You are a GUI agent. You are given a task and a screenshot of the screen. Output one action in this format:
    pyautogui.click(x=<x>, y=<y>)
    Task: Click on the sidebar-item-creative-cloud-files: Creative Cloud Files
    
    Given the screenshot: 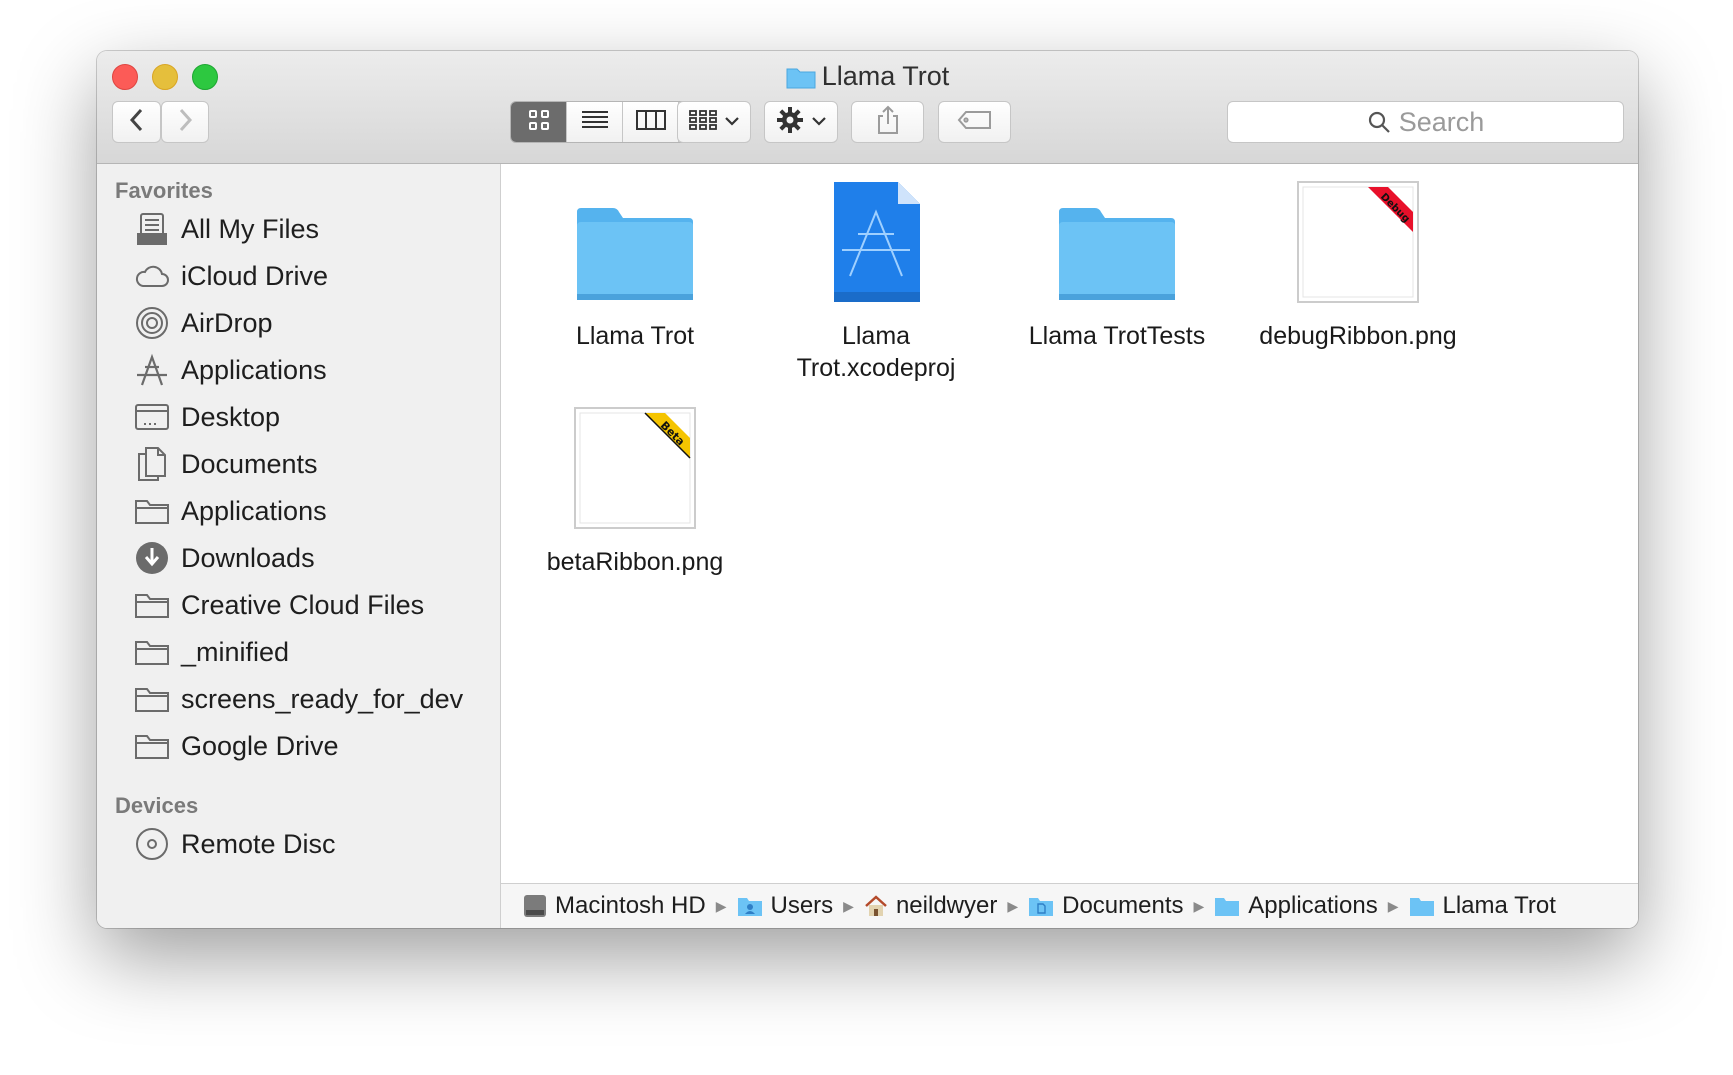 What is the action you would take?
    pyautogui.click(x=278, y=605)
    